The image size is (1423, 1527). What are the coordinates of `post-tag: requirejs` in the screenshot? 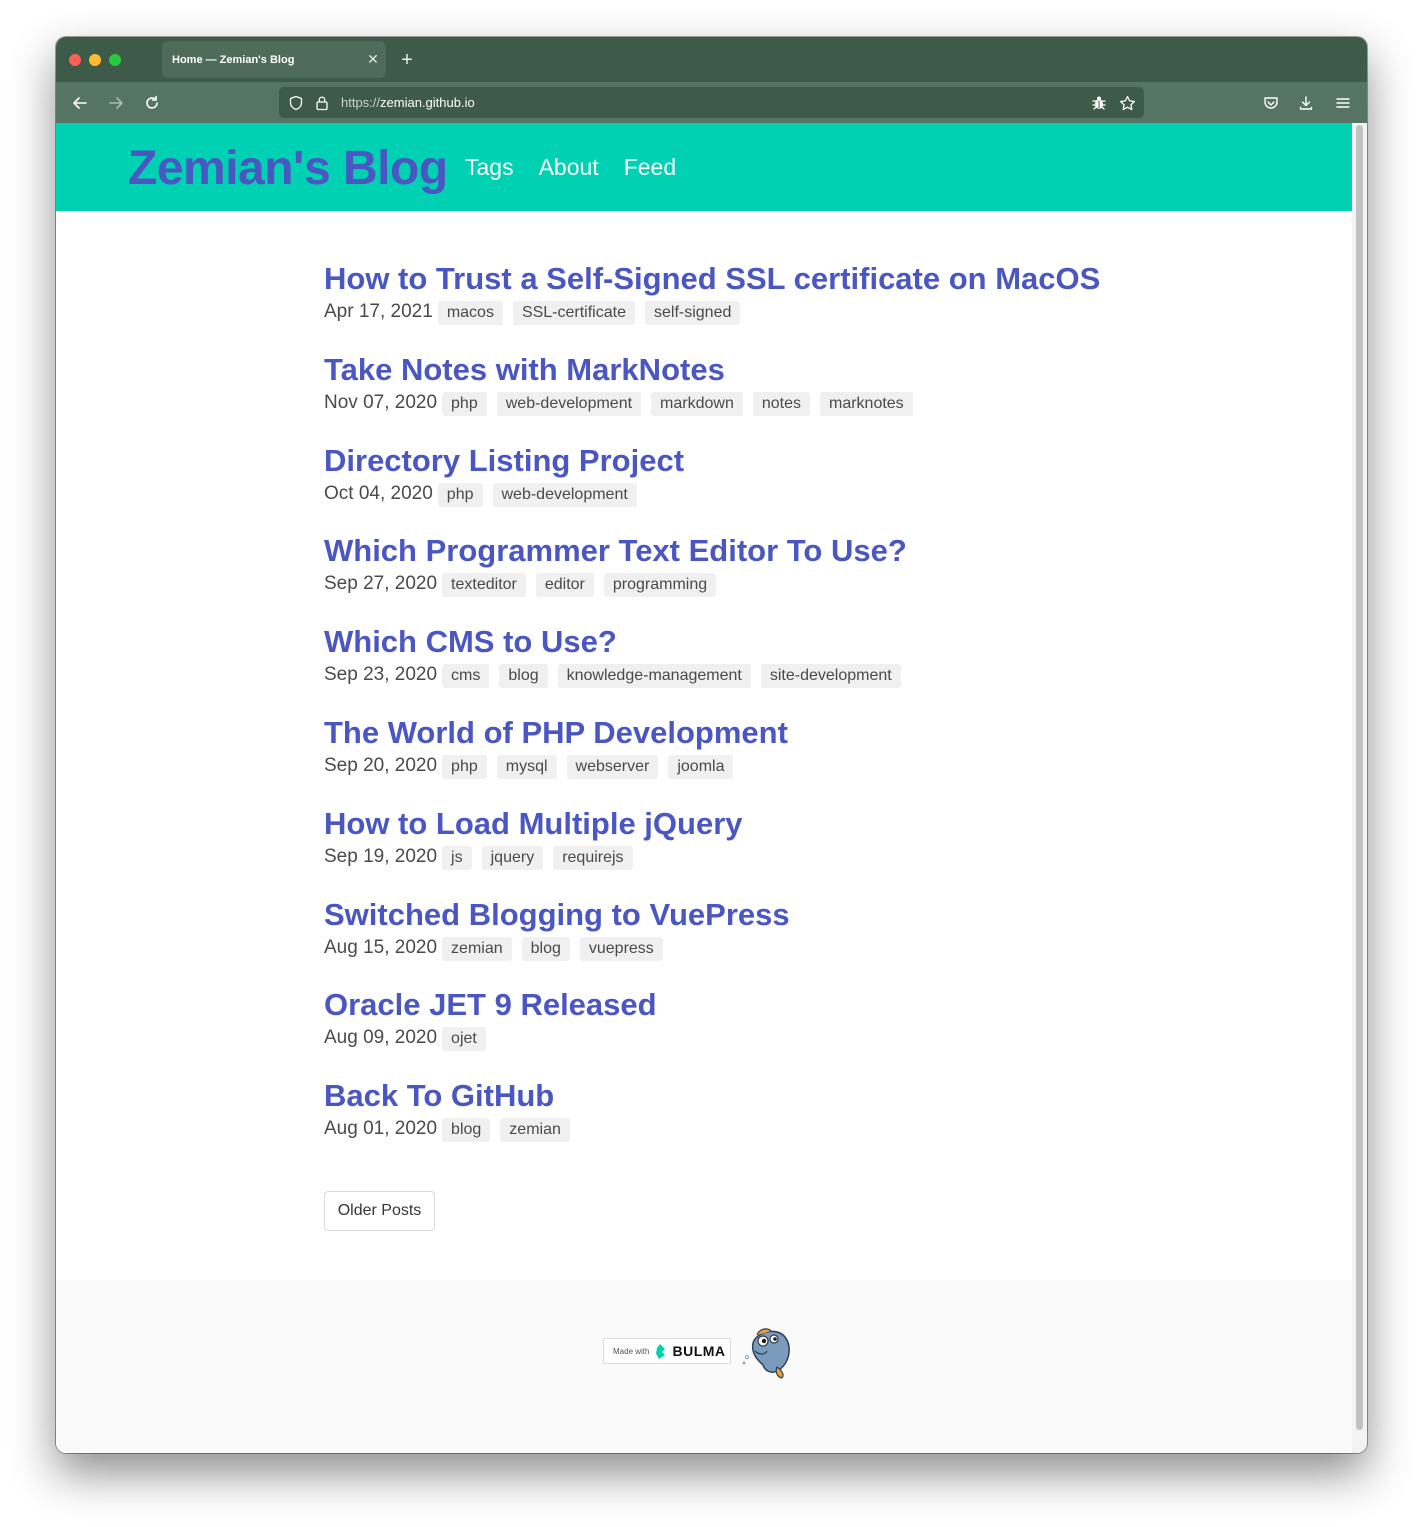 It's located at (593, 857).